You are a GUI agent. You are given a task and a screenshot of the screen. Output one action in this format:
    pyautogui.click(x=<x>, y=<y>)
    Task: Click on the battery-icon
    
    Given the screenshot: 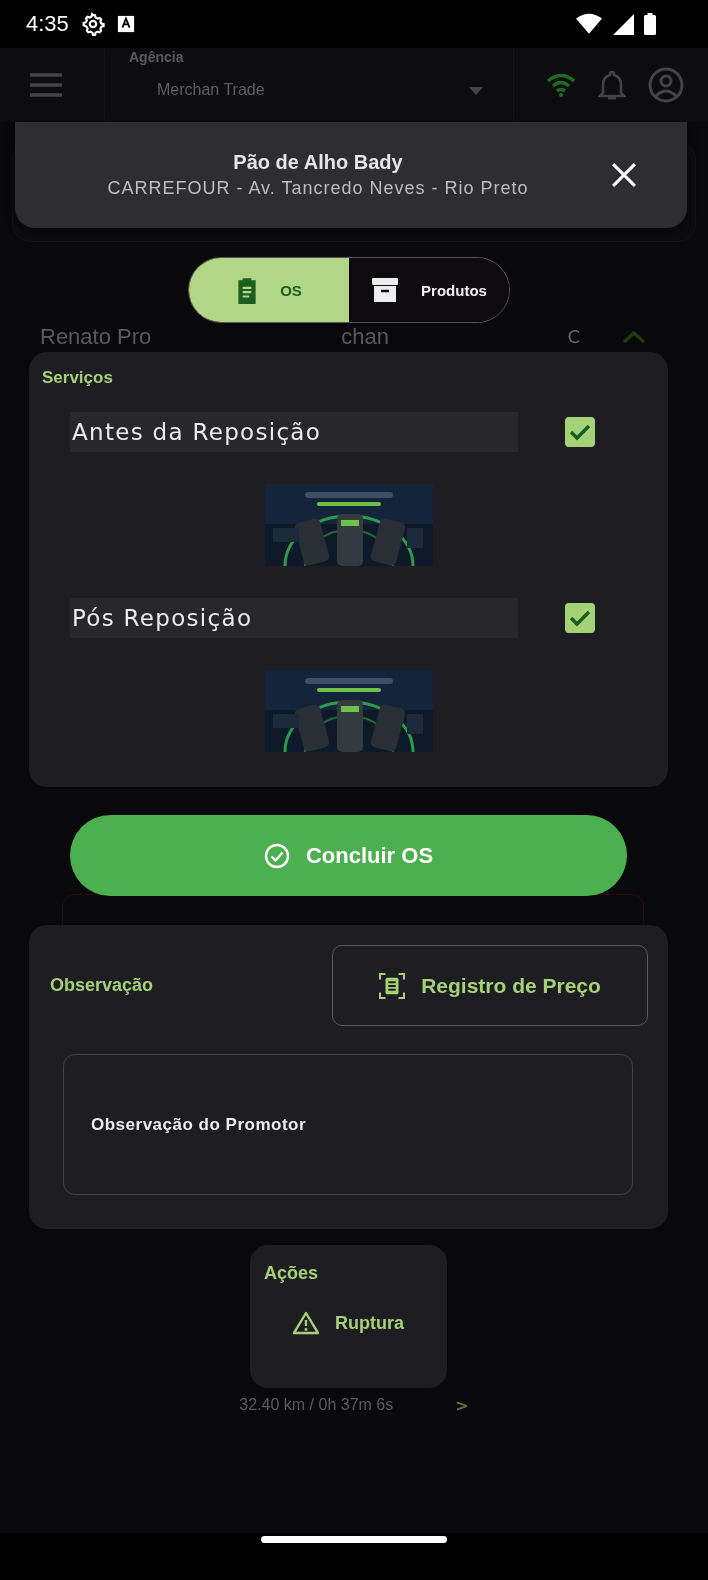 What is the action you would take?
    pyautogui.click(x=650, y=24)
    